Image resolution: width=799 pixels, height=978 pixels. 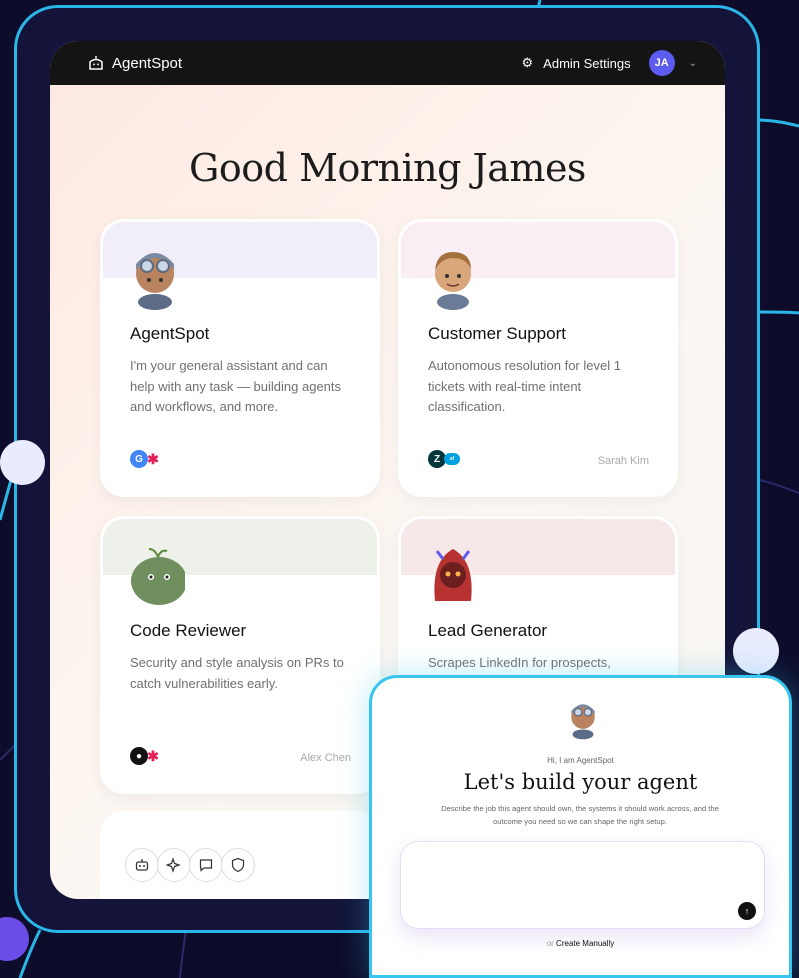 What do you see at coordinates (188, 630) in the screenshot?
I see `card-title: Code Reviewer` at bounding box center [188, 630].